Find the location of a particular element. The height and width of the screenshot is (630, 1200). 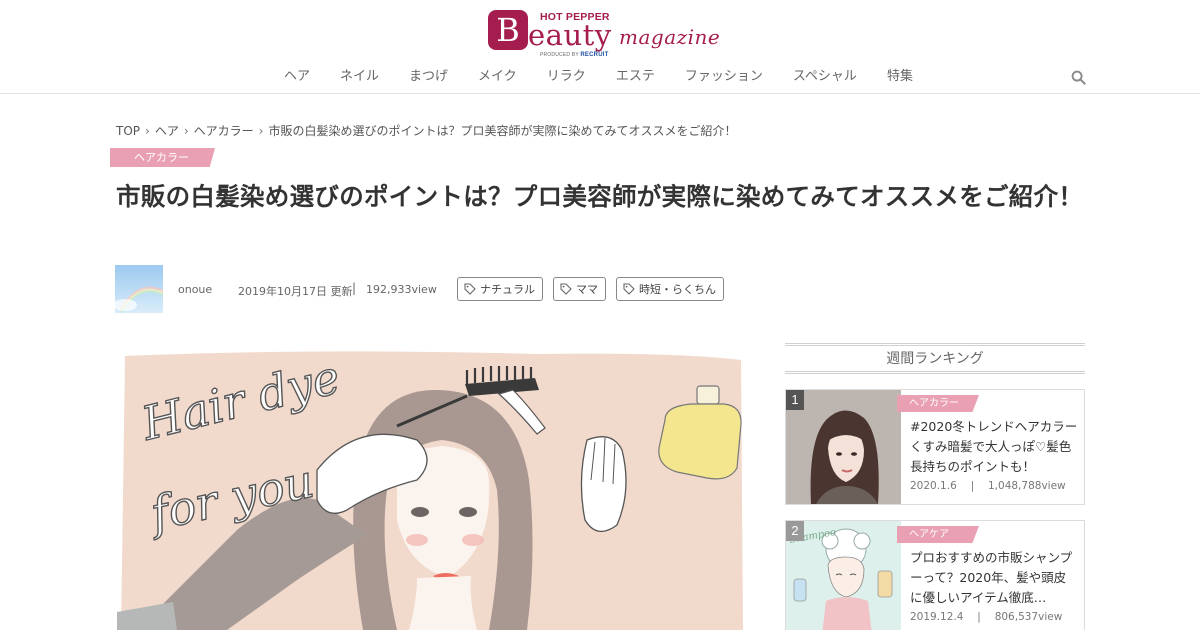

recruit-text: RECRUIT is located at coordinates (594, 55).